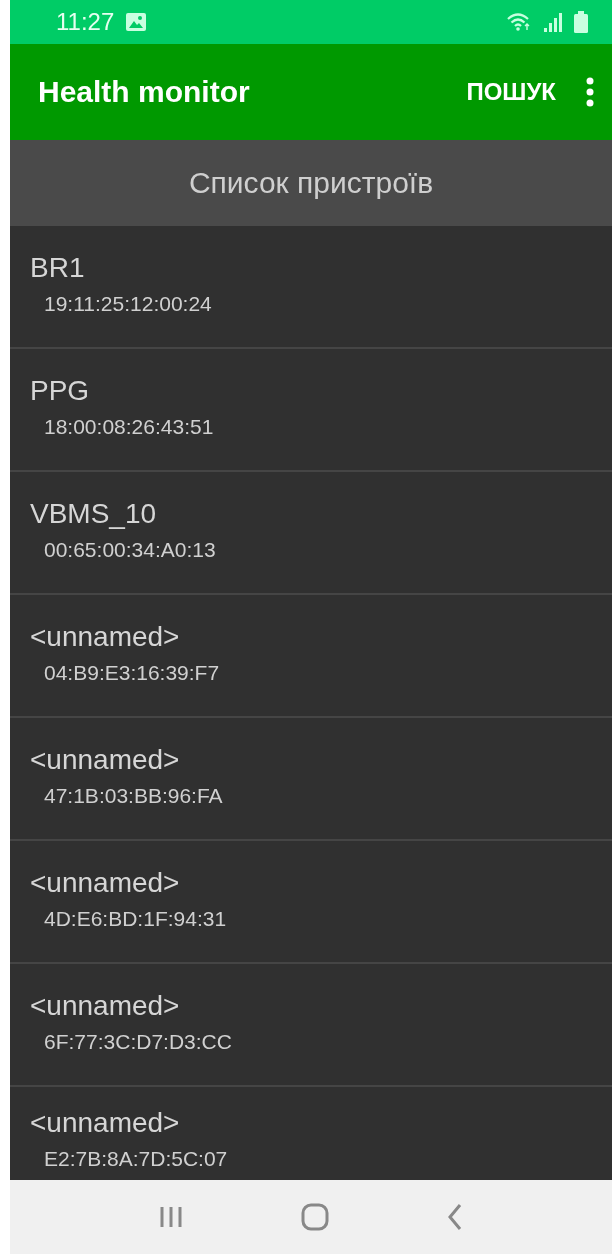 This screenshot has width=612, height=1254. What do you see at coordinates (93, 514) in the screenshot?
I see `device-name: VBMS_10` at bounding box center [93, 514].